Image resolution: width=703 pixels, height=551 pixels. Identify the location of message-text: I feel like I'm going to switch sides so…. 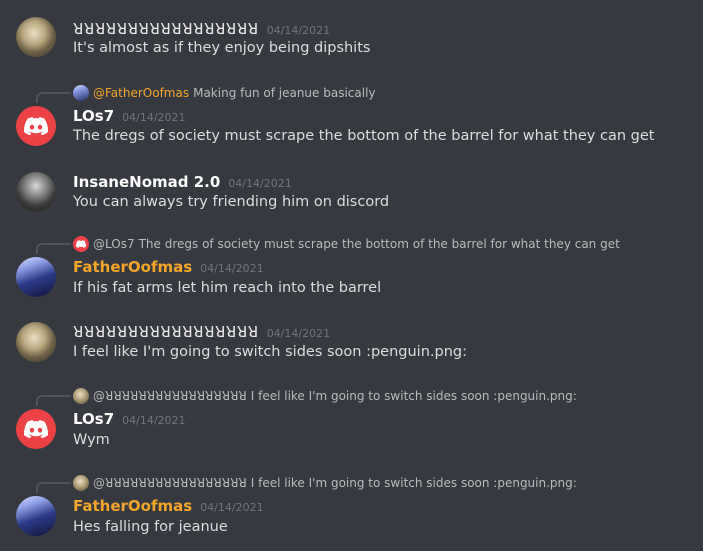
(270, 352).